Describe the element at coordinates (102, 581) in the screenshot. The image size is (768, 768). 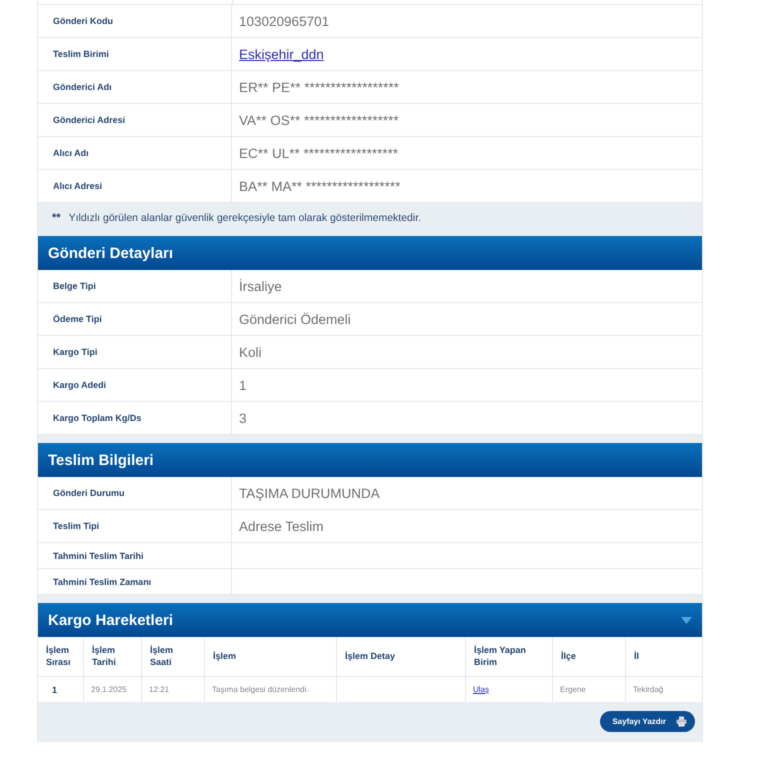
I see `field-label: Tahmini Teslim Zamanı` at that location.